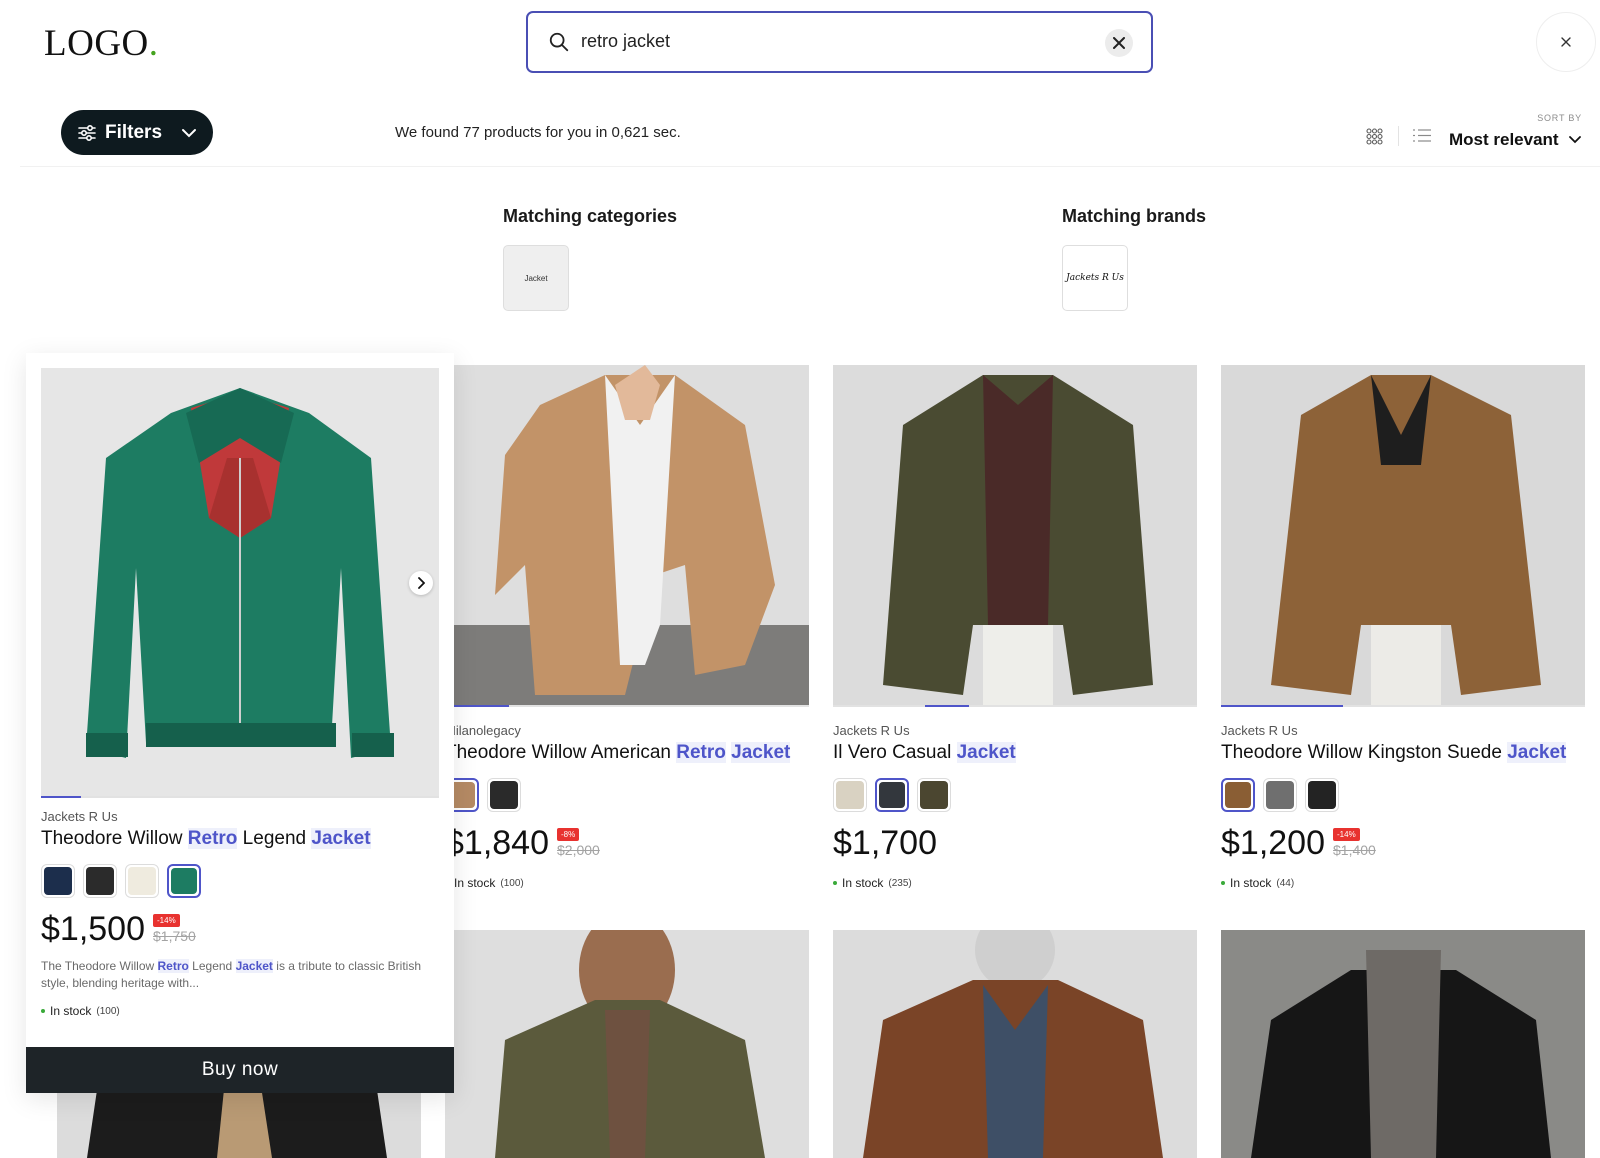 This screenshot has width=1600, height=1158. Describe the element at coordinates (93, 929) in the screenshot. I see `product-price: $1,500` at that location.